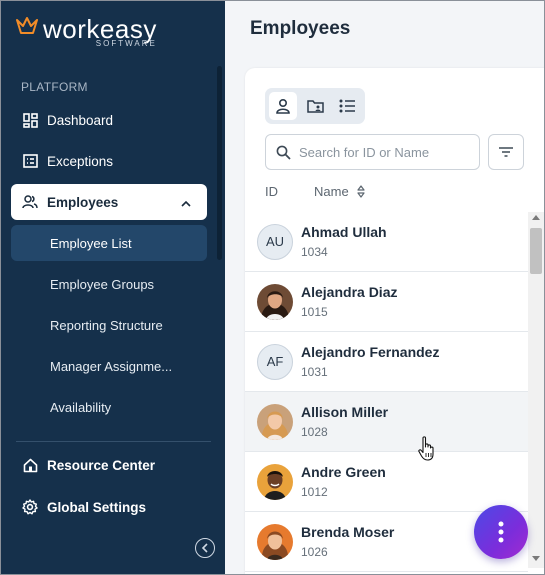  What do you see at coordinates (300, 28) in the screenshot?
I see `page-title: Employees` at bounding box center [300, 28].